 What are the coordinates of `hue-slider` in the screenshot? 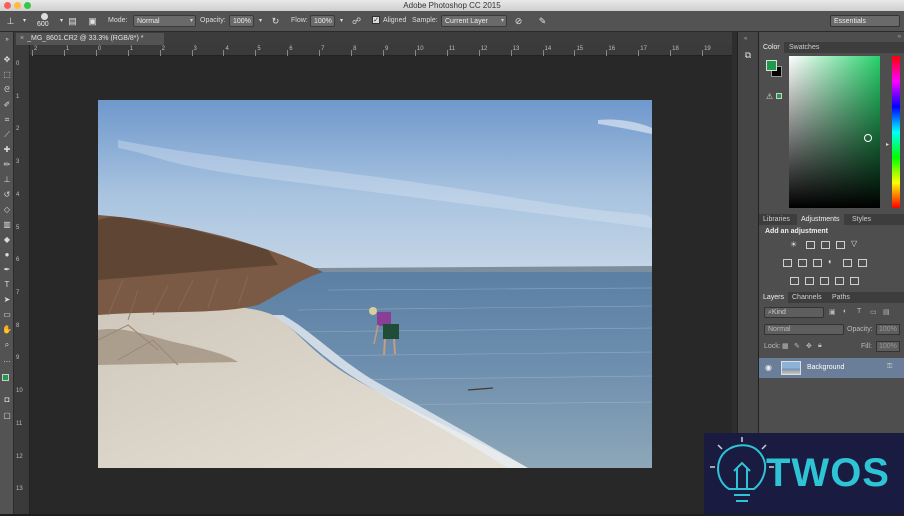 It's located at (896, 132).